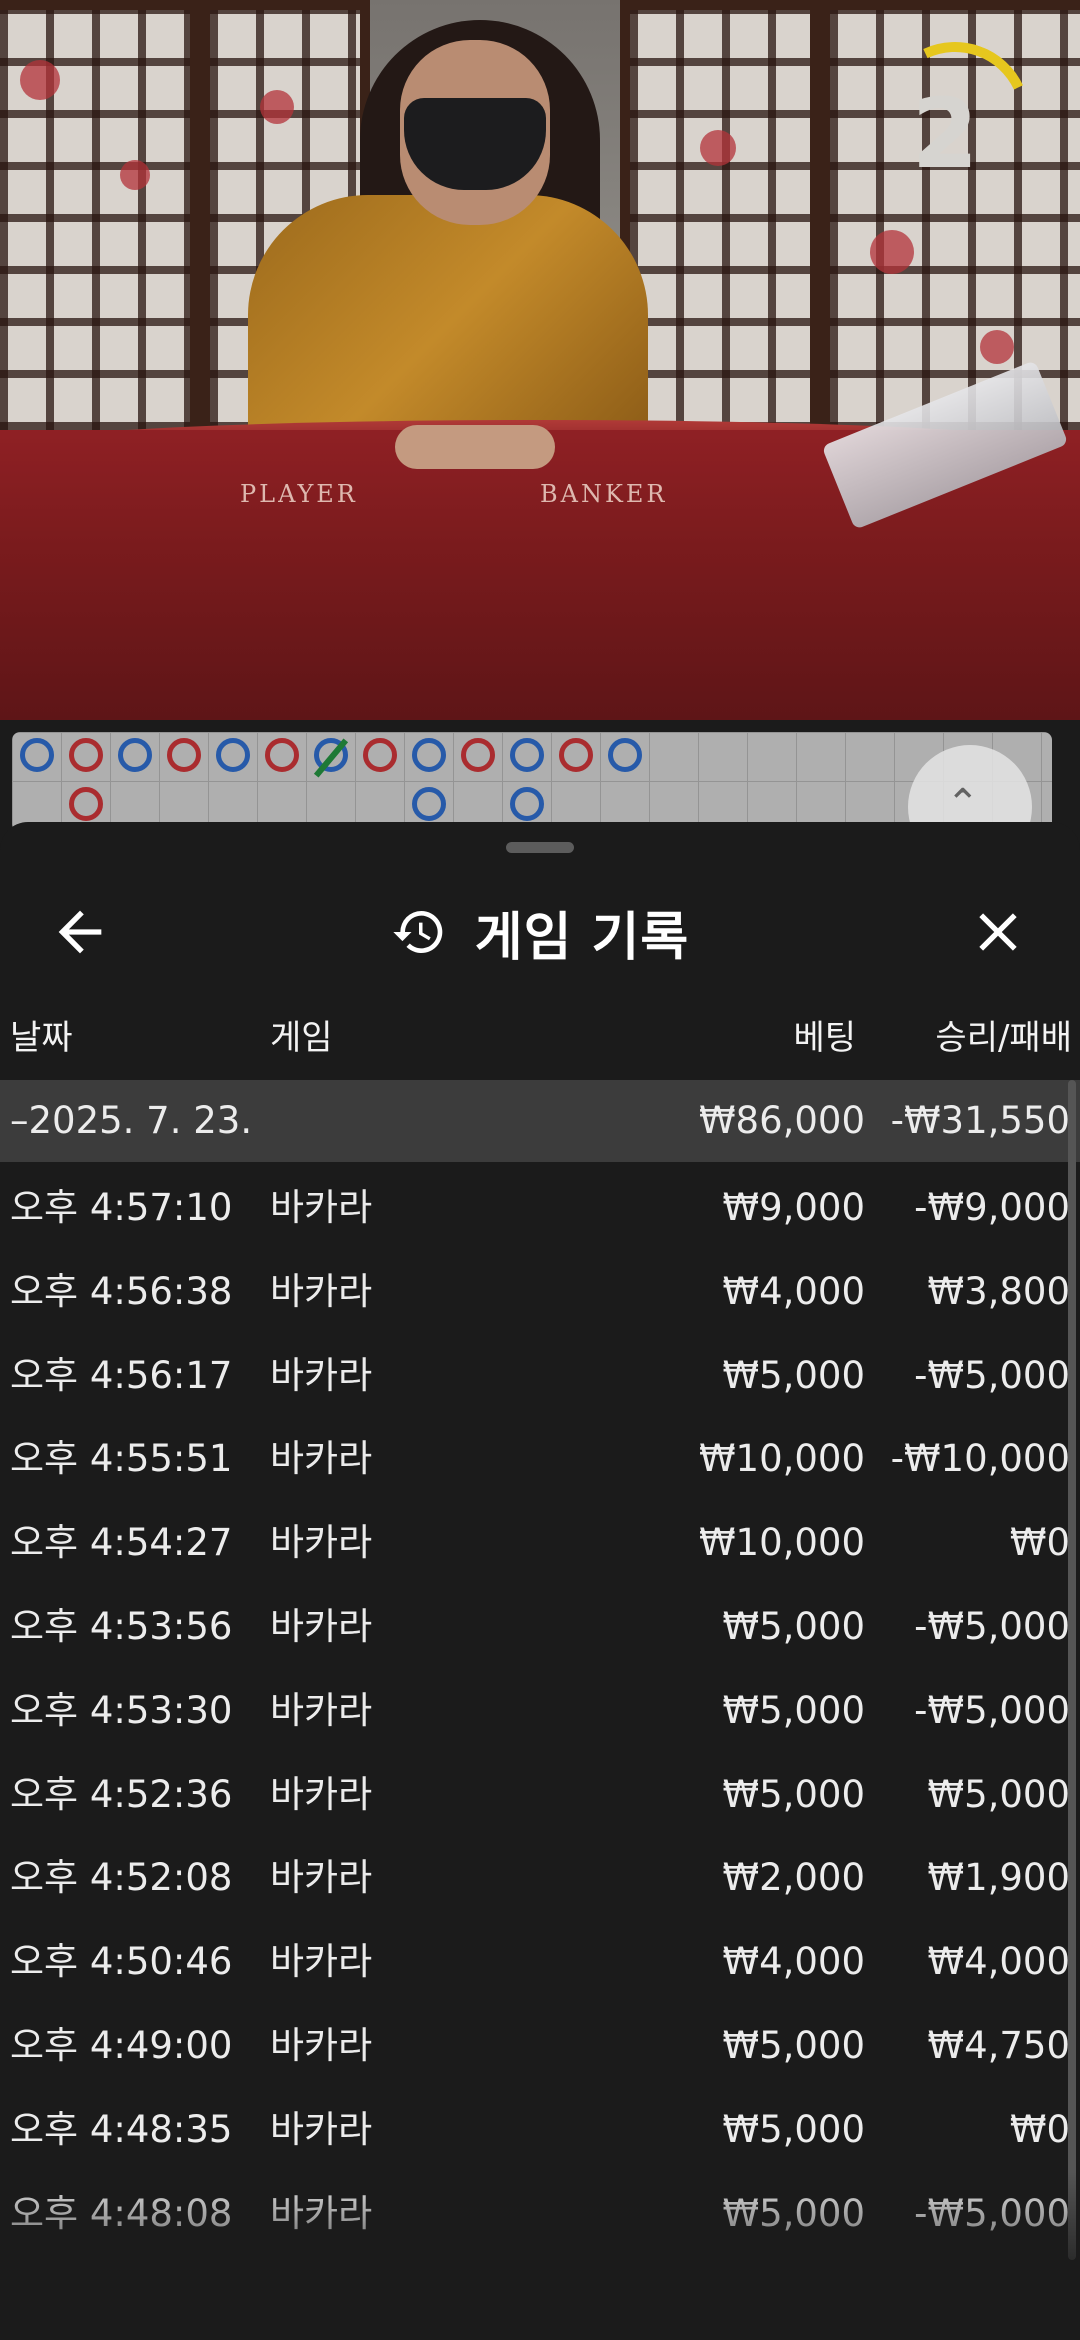 This screenshot has width=1080, height=2340. I want to click on sheet-title: 게임 기록, so click(582, 937).